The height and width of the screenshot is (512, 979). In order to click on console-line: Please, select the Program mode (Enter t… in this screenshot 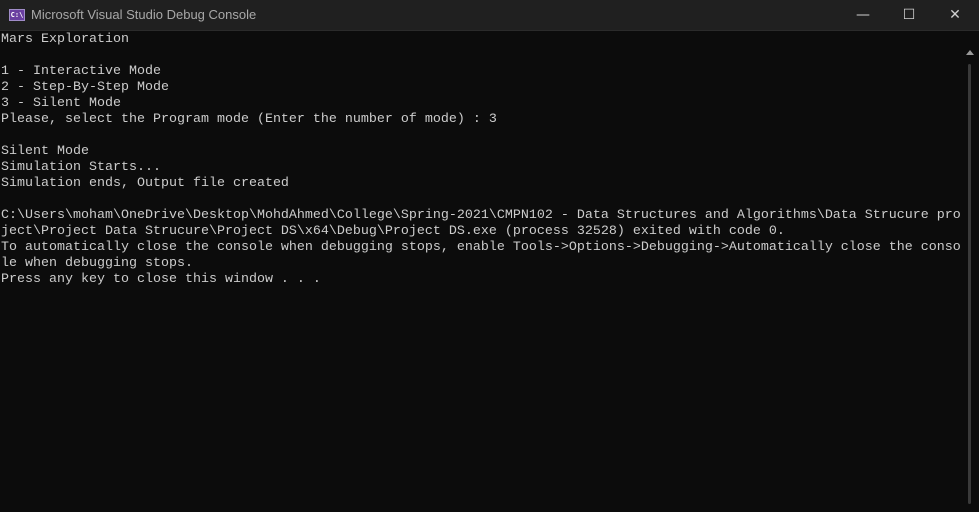, I will do `click(249, 119)`.